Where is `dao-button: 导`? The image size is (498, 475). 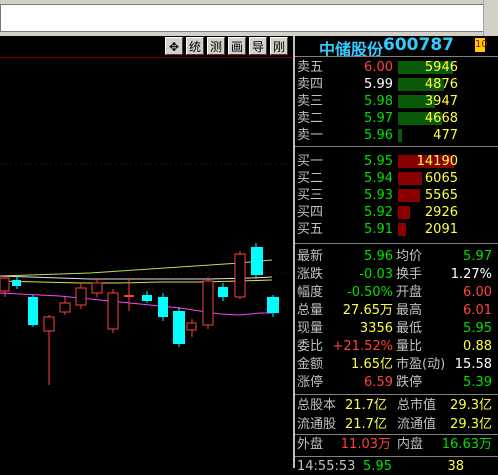 dao-button: 导 is located at coordinates (258, 46).